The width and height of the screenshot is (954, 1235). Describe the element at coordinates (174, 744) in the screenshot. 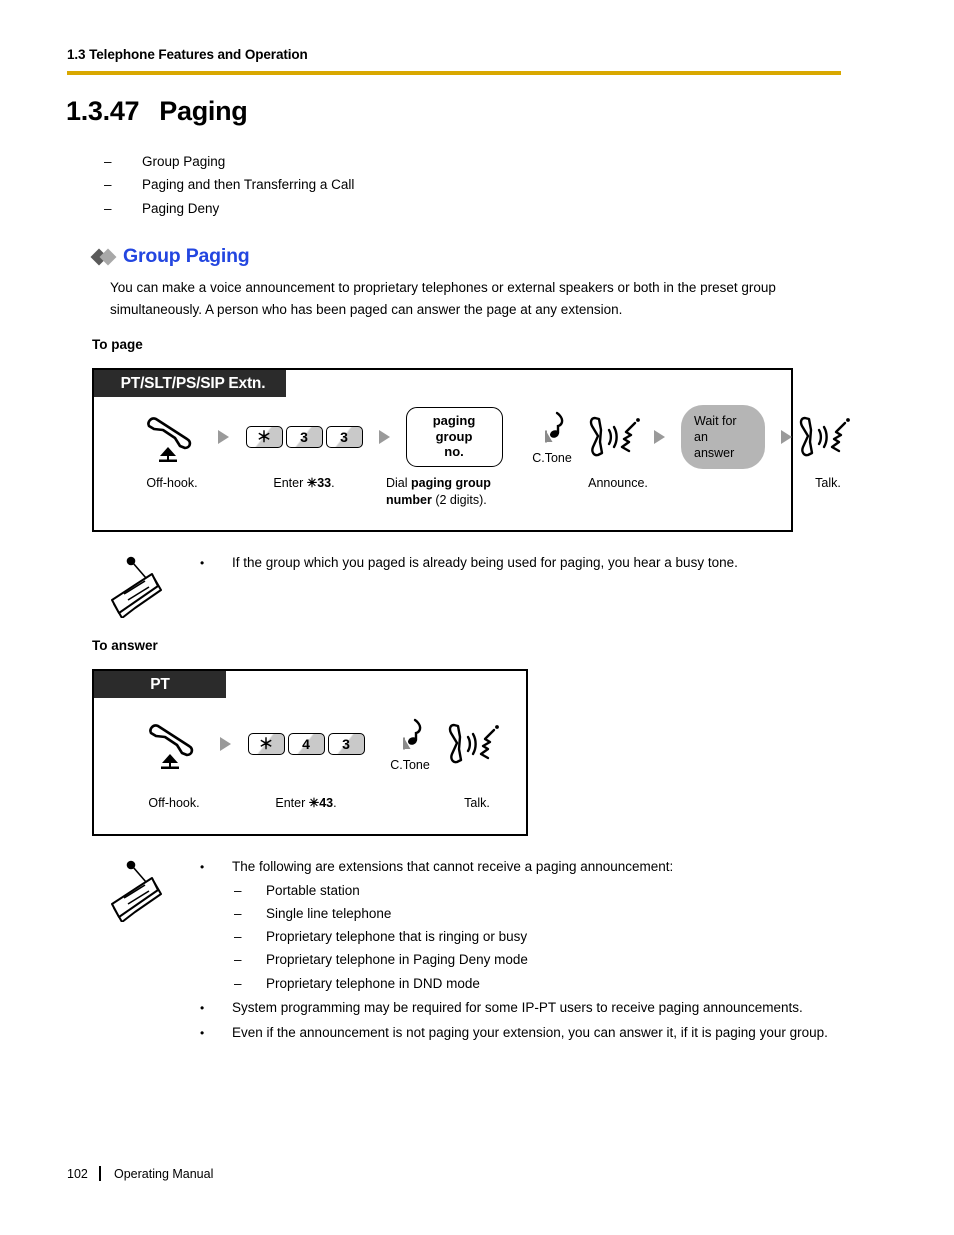

I see `offhook-handset-icon` at that location.